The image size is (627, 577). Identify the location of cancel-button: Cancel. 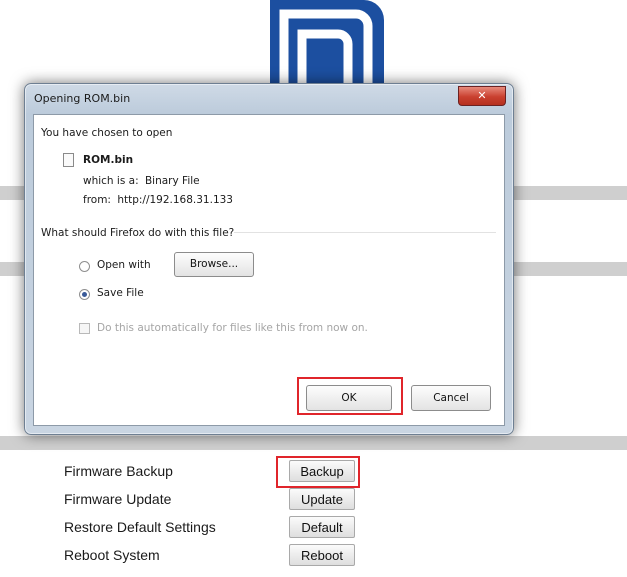
(451, 398).